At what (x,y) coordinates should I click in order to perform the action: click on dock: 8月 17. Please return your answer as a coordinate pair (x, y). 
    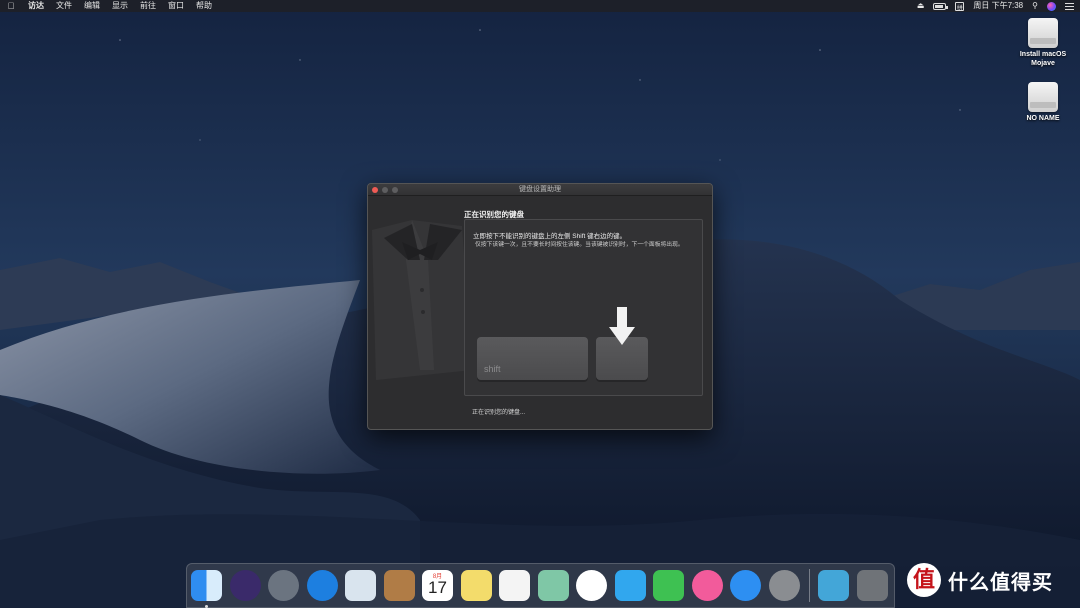
    Looking at the image, I should click on (540, 585).